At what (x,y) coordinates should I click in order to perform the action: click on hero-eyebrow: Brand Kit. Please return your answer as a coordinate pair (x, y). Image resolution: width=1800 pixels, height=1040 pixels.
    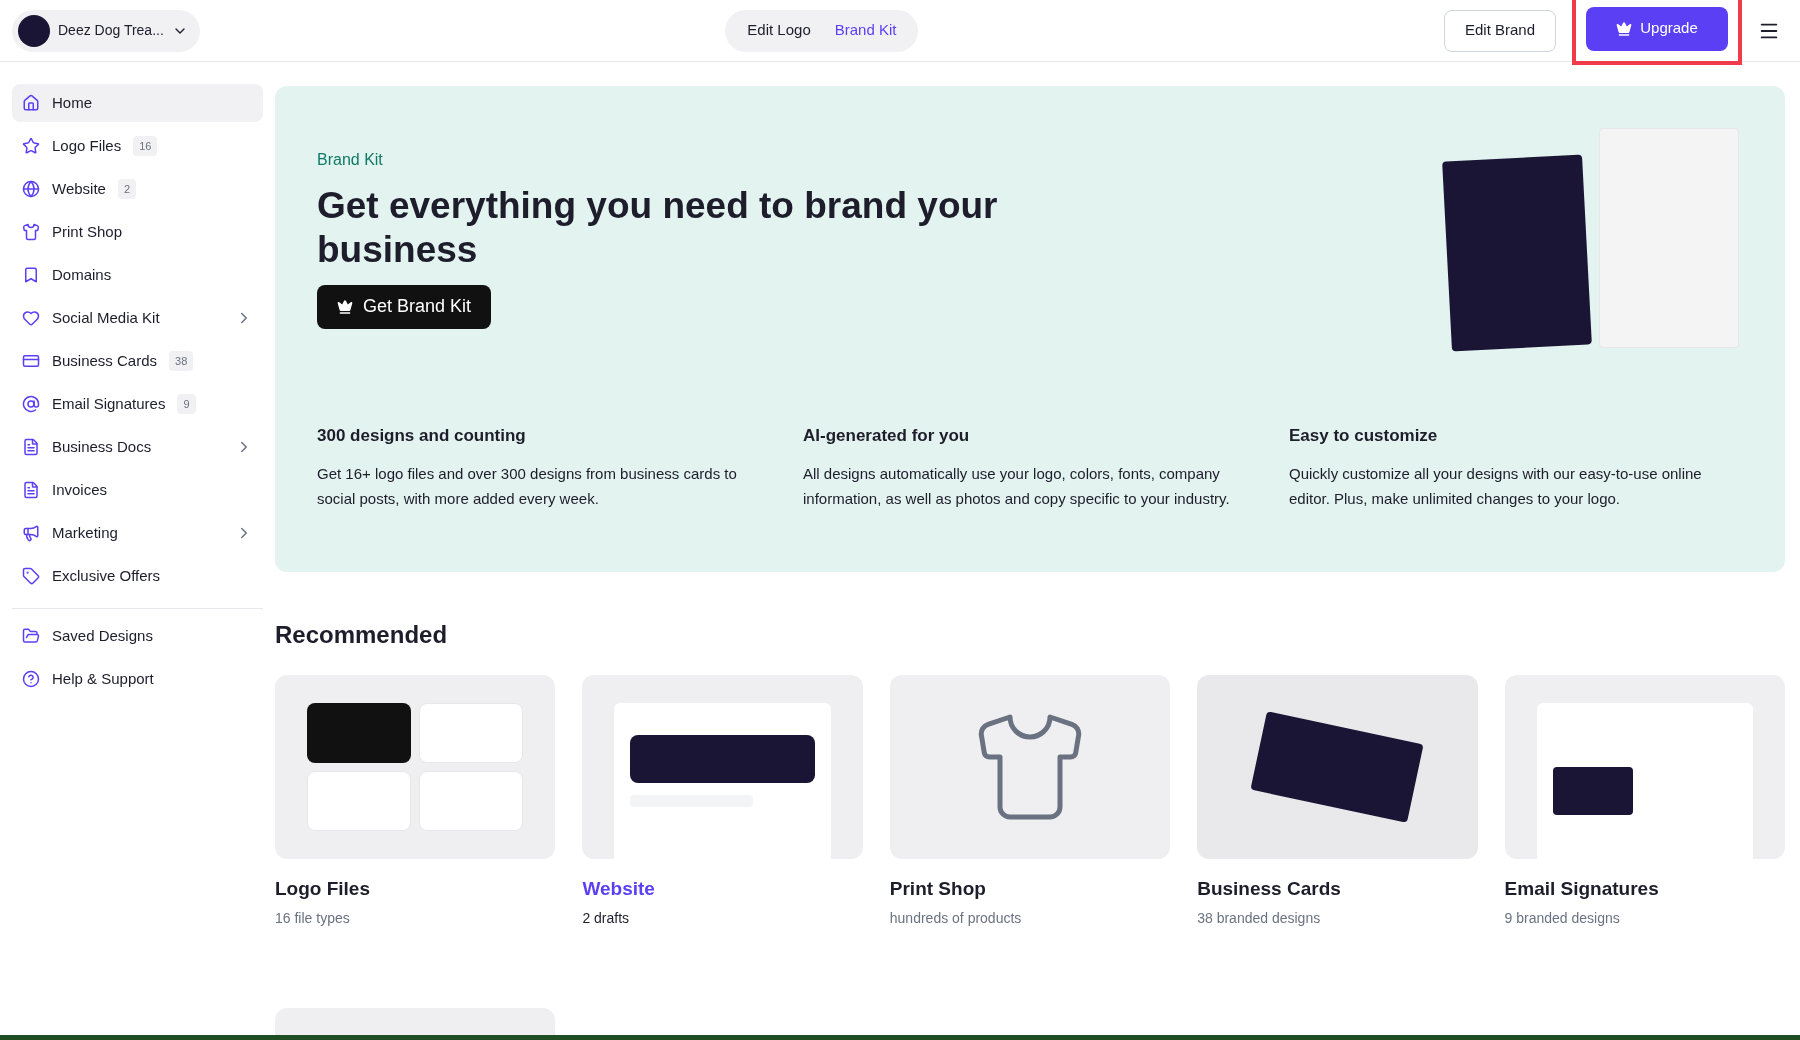
    Looking at the image, I should click on (350, 160).